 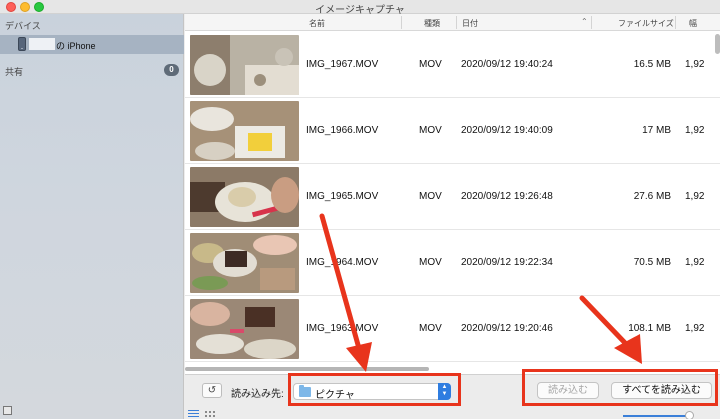 I want to click on sidebar-item-iphone: の iPhone, so click(x=92, y=44).